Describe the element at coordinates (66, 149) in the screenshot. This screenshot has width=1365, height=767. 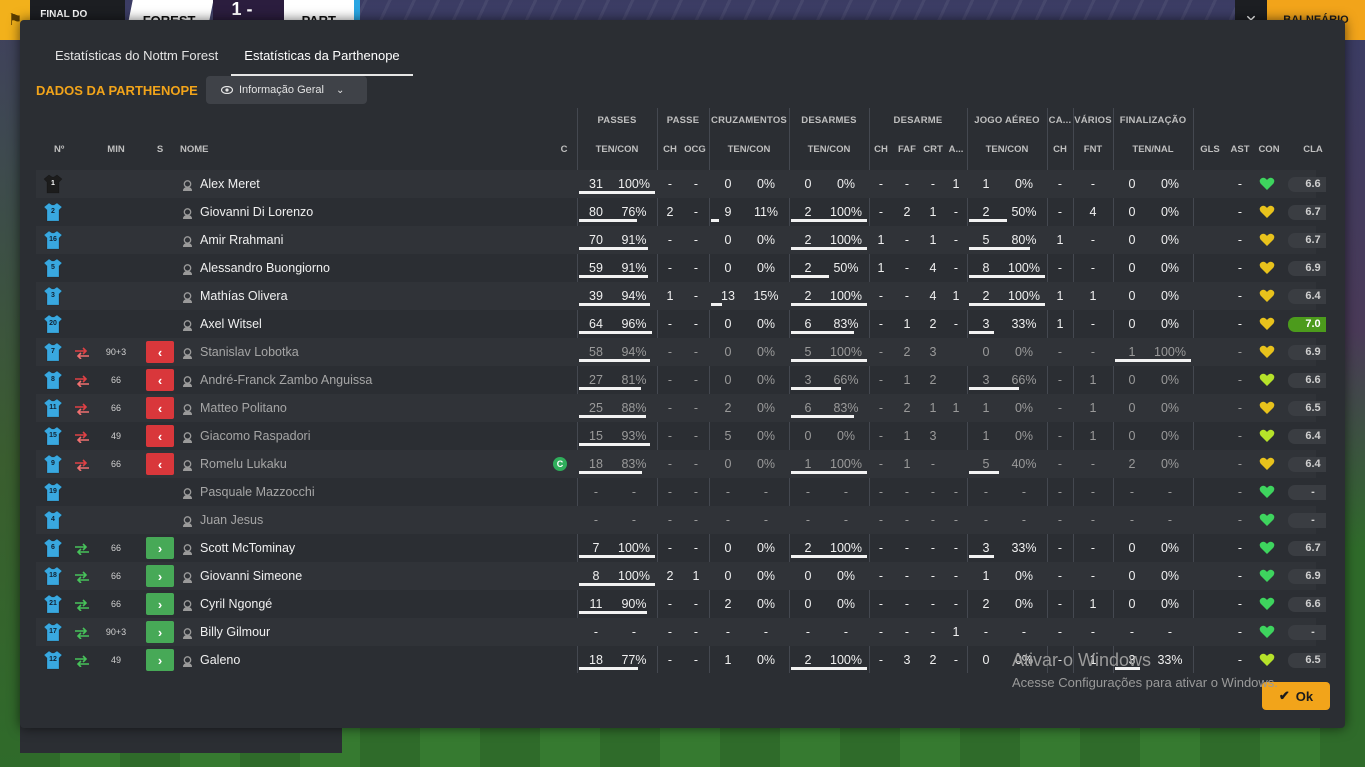
I see `col-header-number: Nº` at that location.